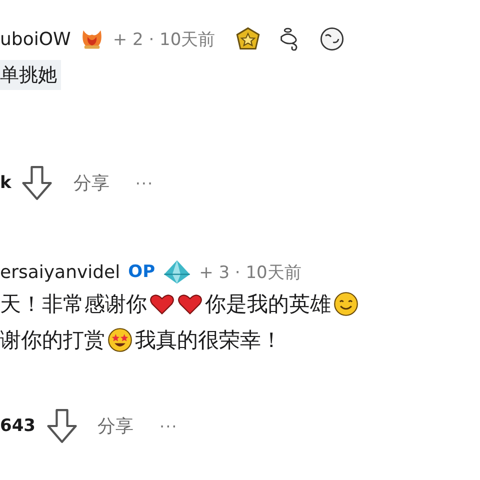  I want to click on smiling-face-icon, so click(346, 304).